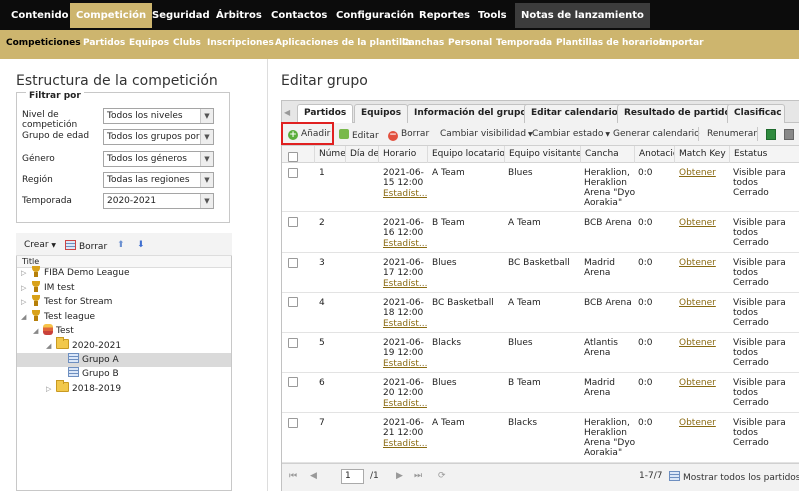 The width and height of the screenshot is (799, 491). I want to click on show-all-matches-button: Mostrar todos los partidos, so click(734, 477).